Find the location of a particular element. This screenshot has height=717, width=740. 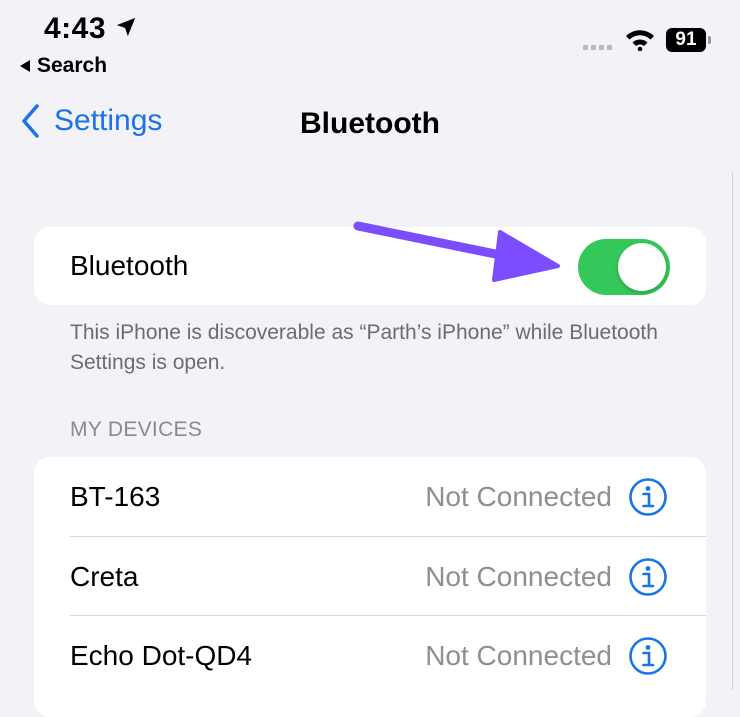

device-name: Echo Dot-QD4 is located at coordinates (161, 655).